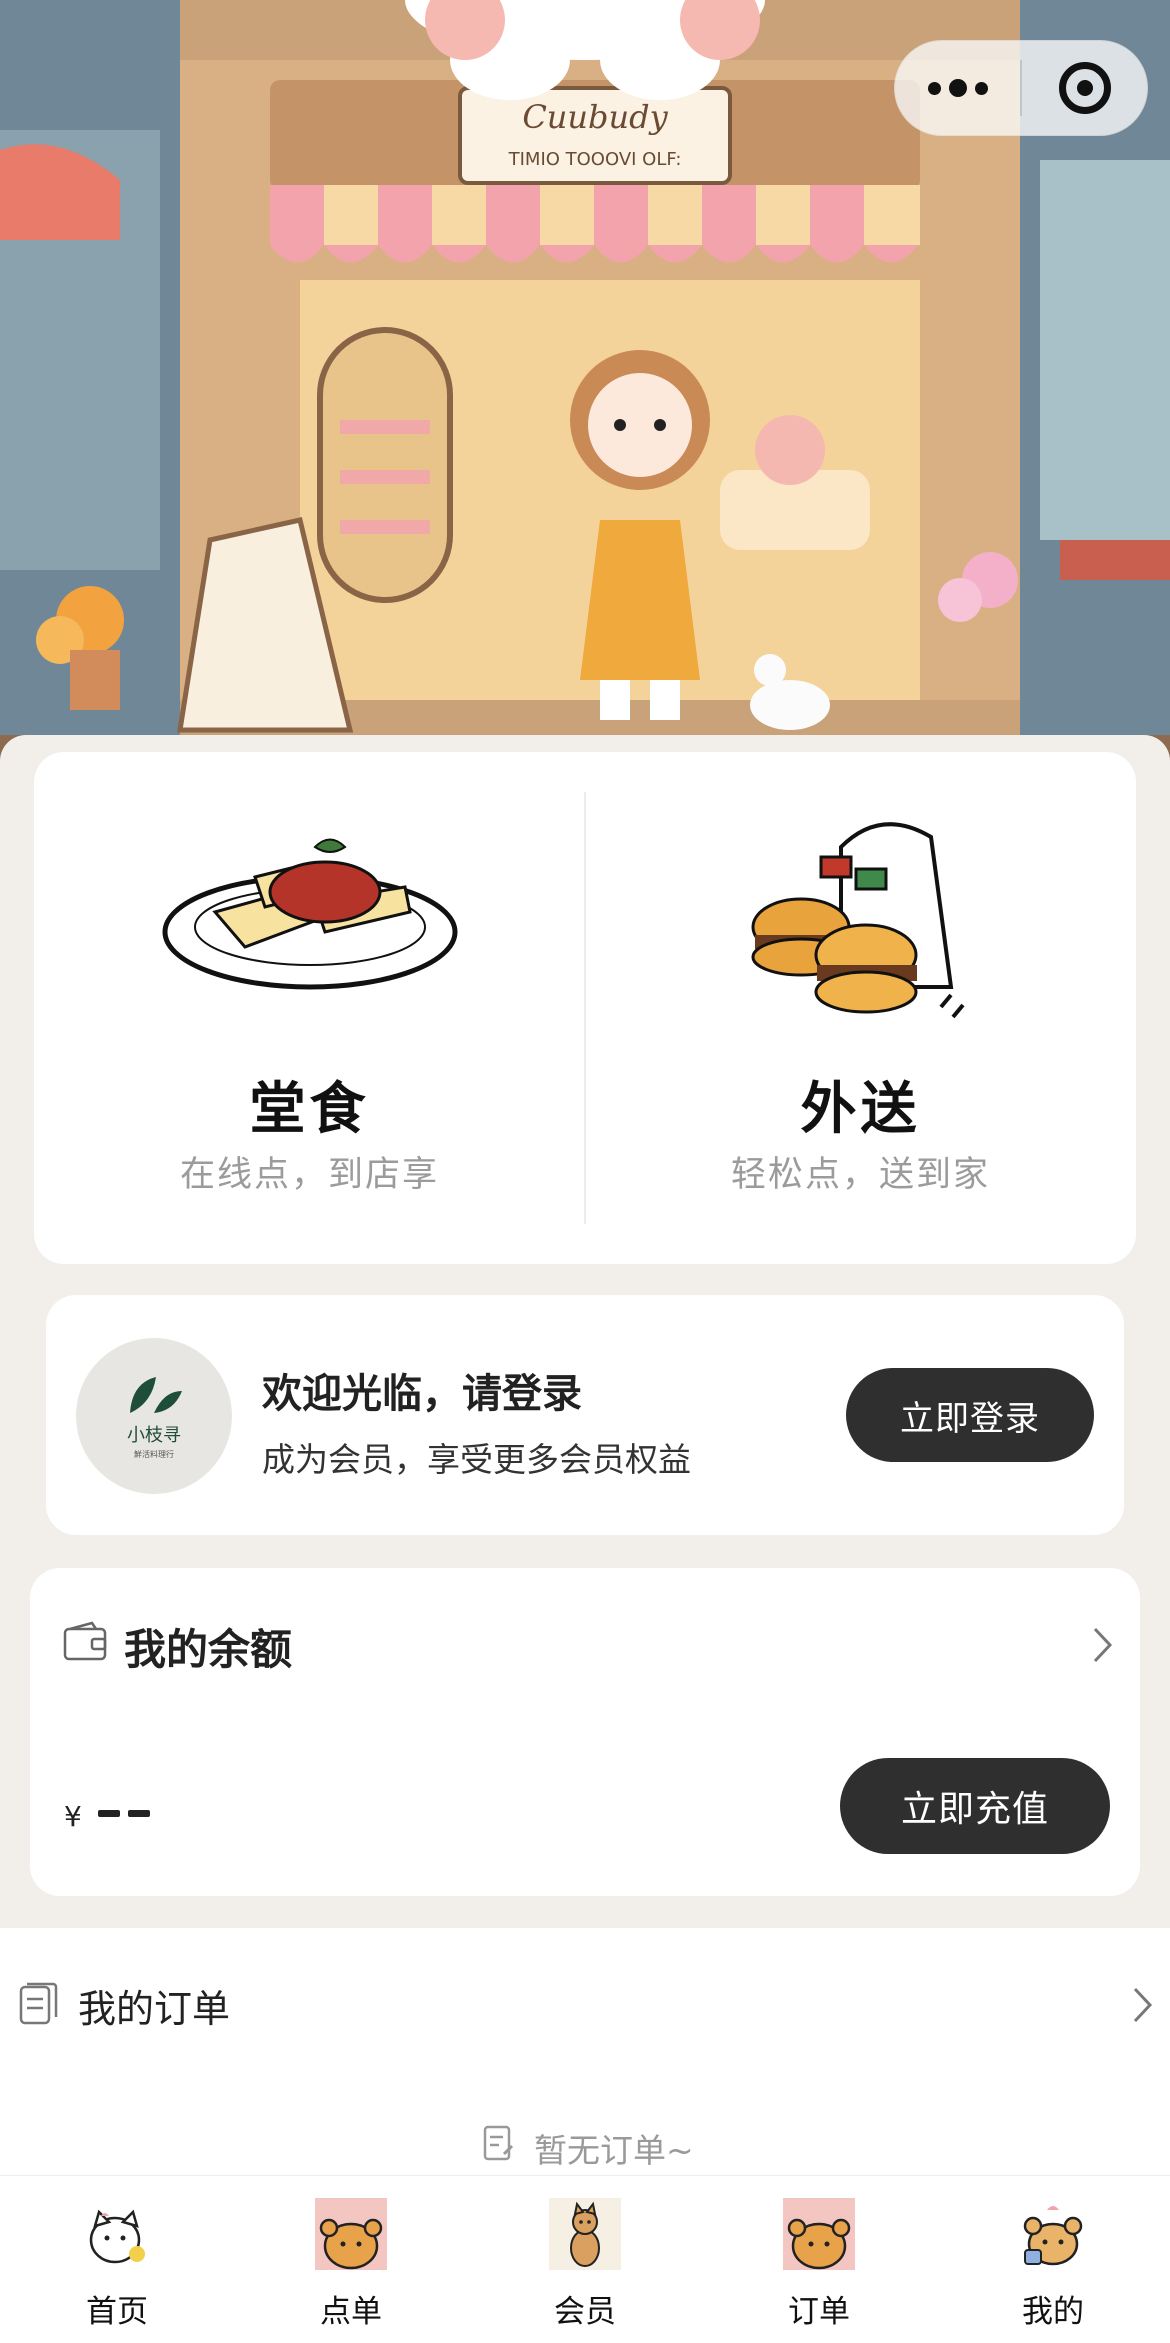 The width and height of the screenshot is (1170, 2343). What do you see at coordinates (309, 1109) in the screenshot?
I see `dine-in-title: 堂食` at bounding box center [309, 1109].